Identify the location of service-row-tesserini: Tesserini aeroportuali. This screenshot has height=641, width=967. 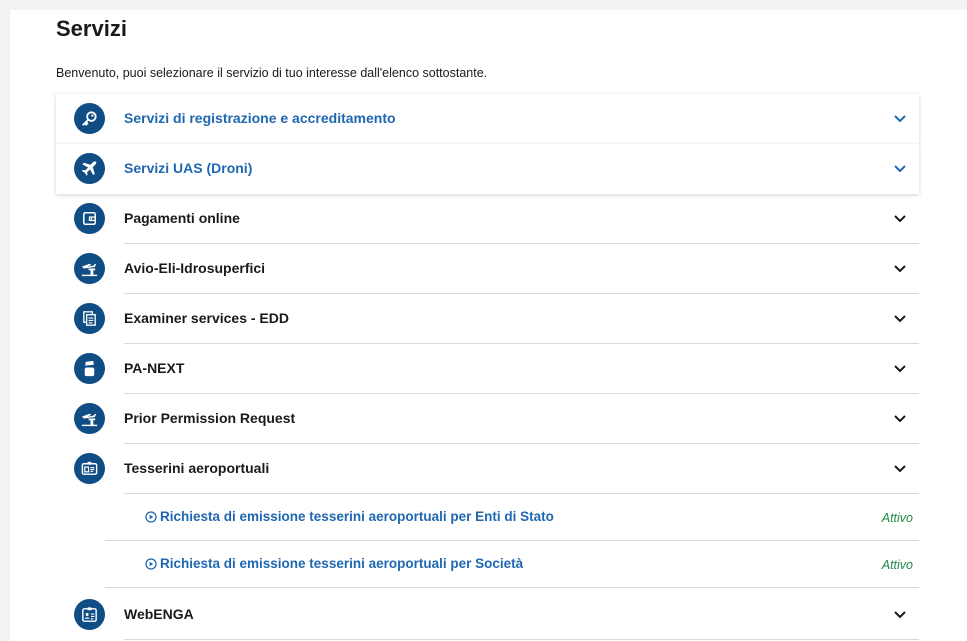
(487, 469).